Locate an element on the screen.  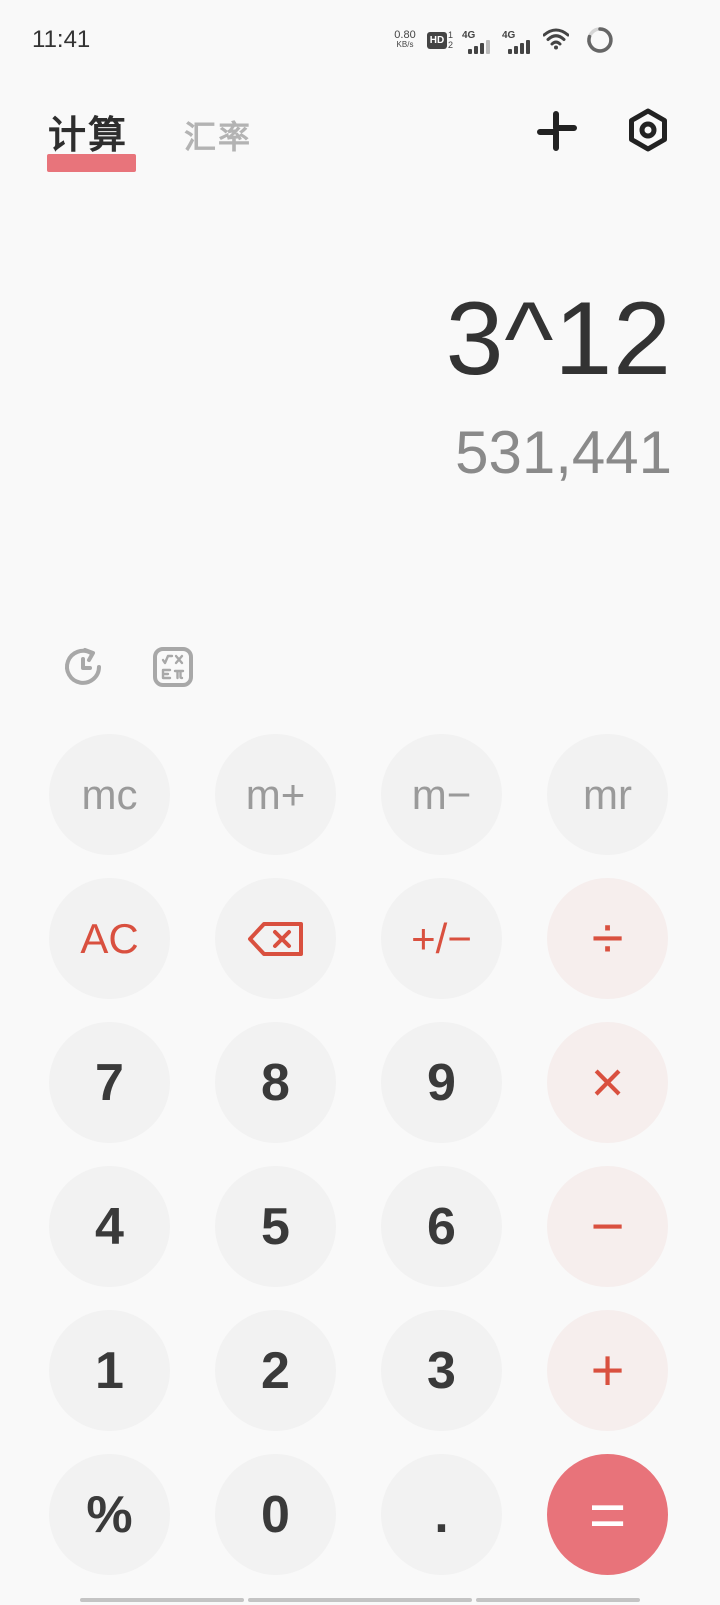
digit-6-button: 6 is located at coordinates (441, 1226).